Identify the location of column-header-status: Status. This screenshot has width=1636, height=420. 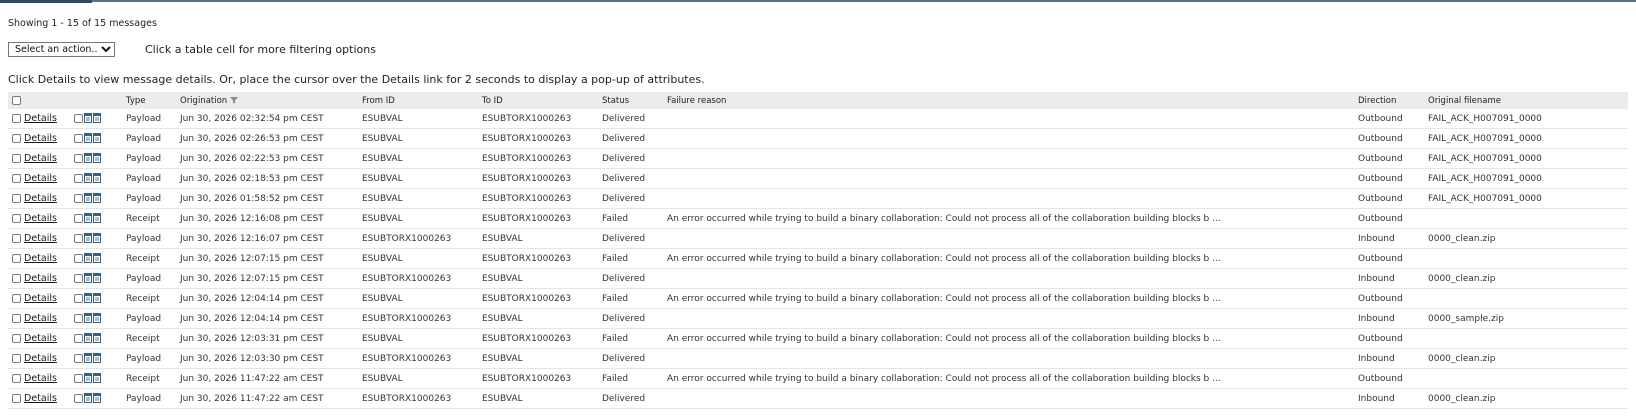
(630, 100).